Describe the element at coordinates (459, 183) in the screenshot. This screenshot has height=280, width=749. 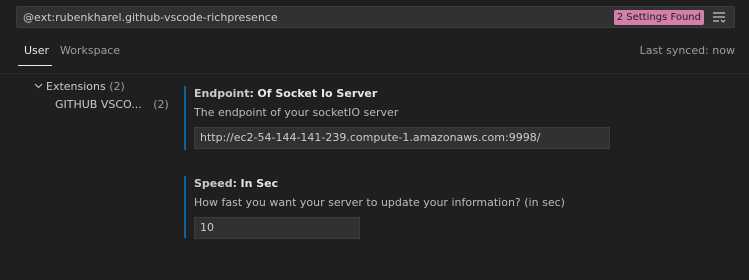
I see `setting-title: Speed: In Sec` at that location.